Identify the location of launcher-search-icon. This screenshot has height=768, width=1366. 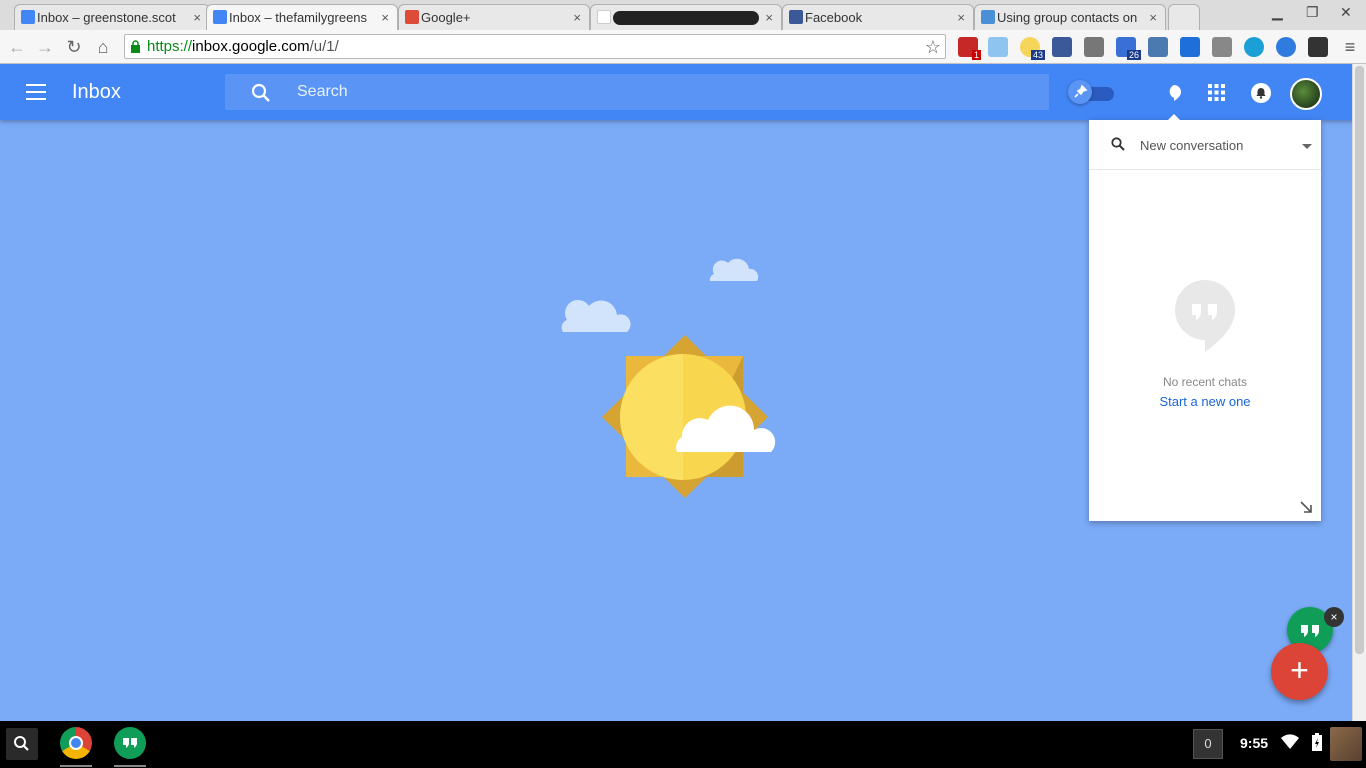
(21, 743).